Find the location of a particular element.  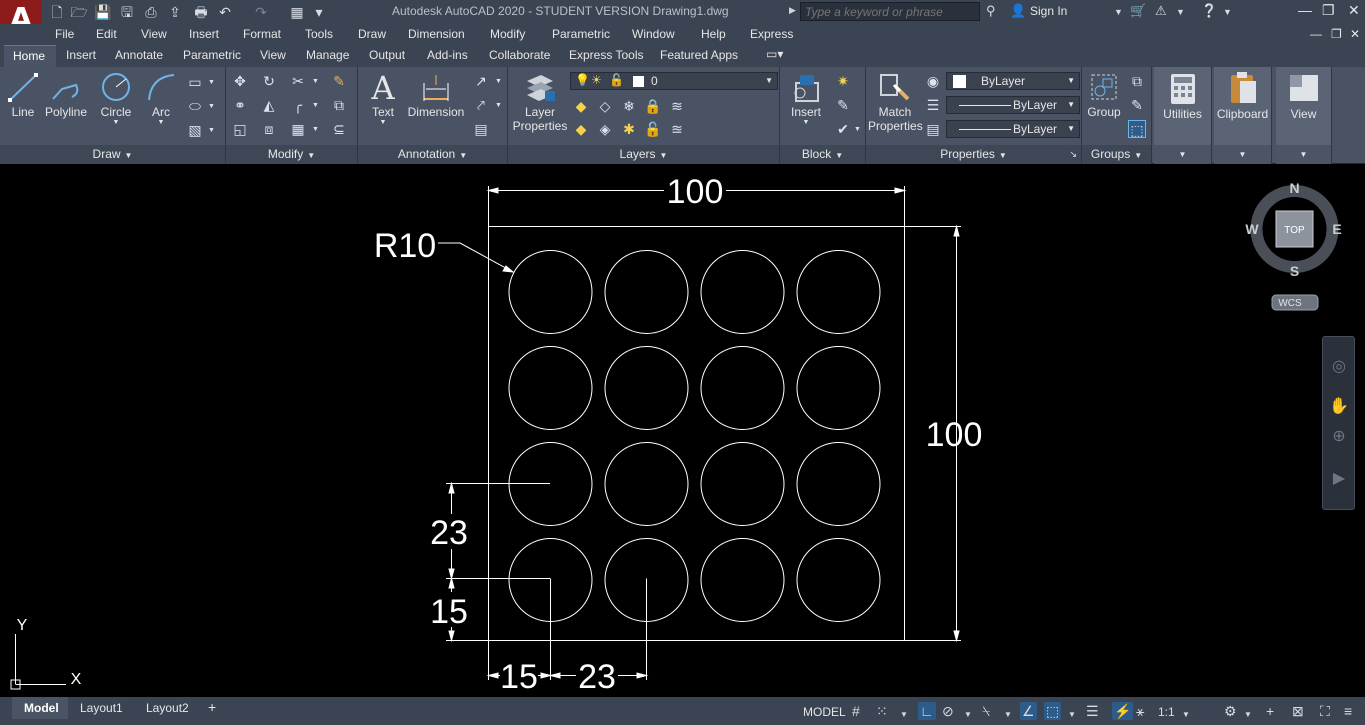

edit-attributes-icon: ✔ is located at coordinates (843, 129).